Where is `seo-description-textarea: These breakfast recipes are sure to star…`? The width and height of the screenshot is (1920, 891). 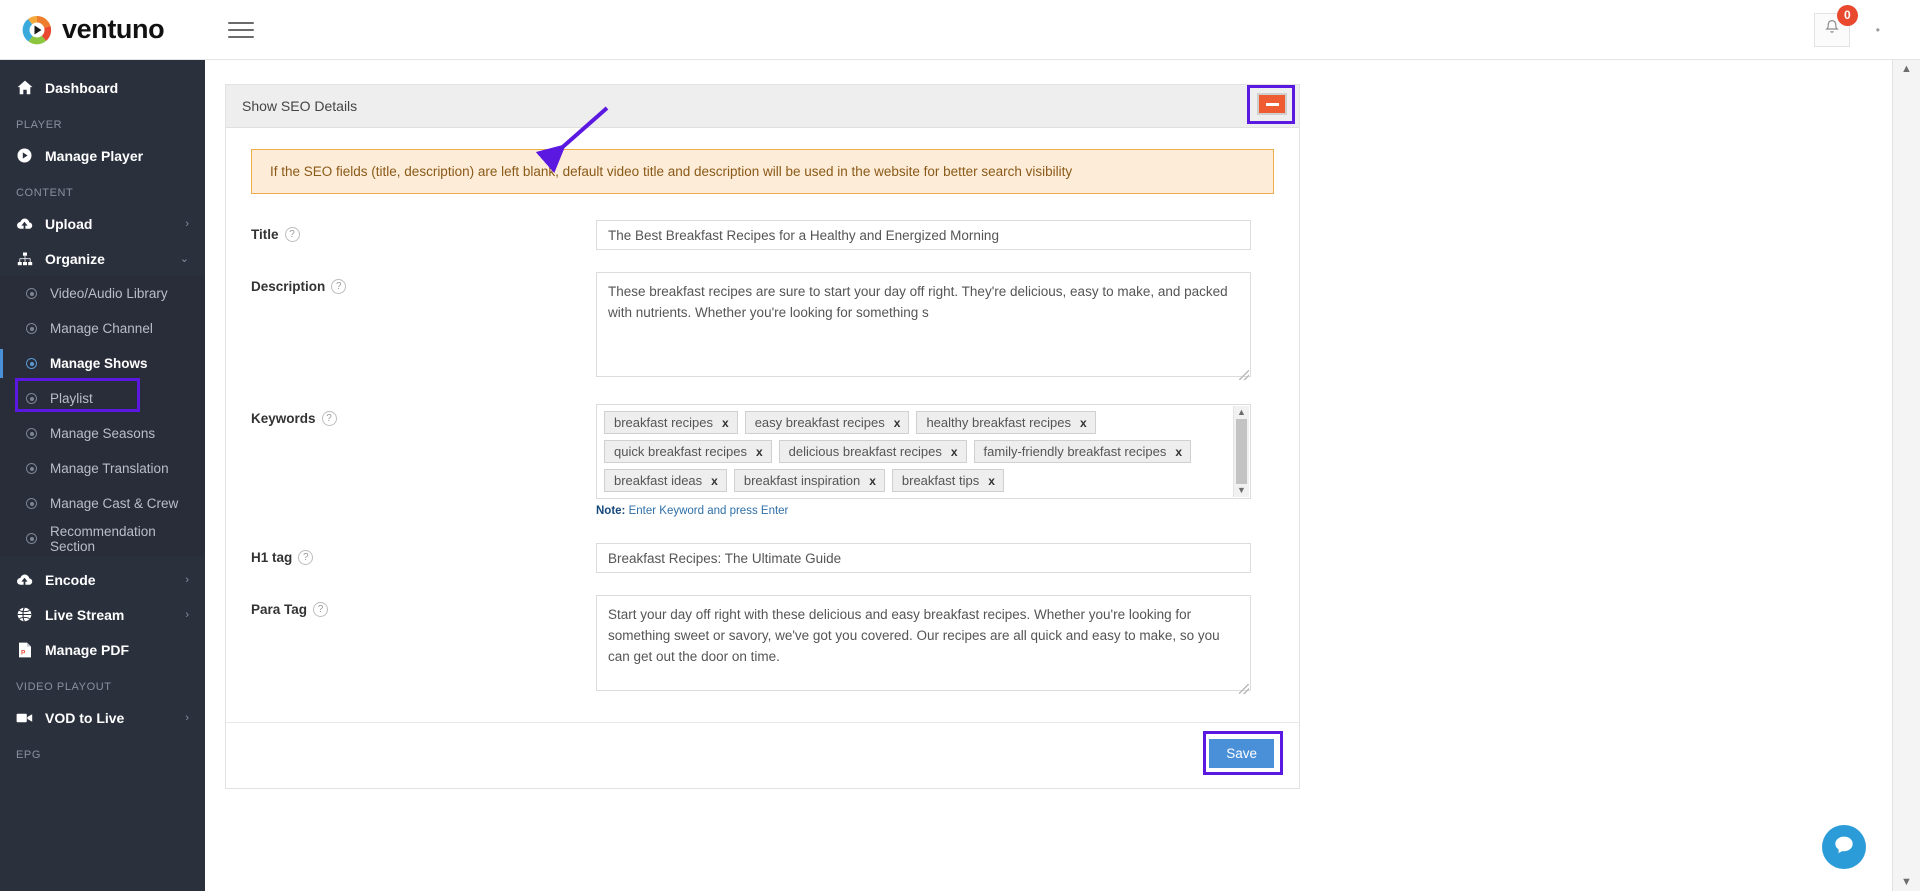 seo-description-textarea: These breakfast recipes are sure to star… is located at coordinates (923, 324).